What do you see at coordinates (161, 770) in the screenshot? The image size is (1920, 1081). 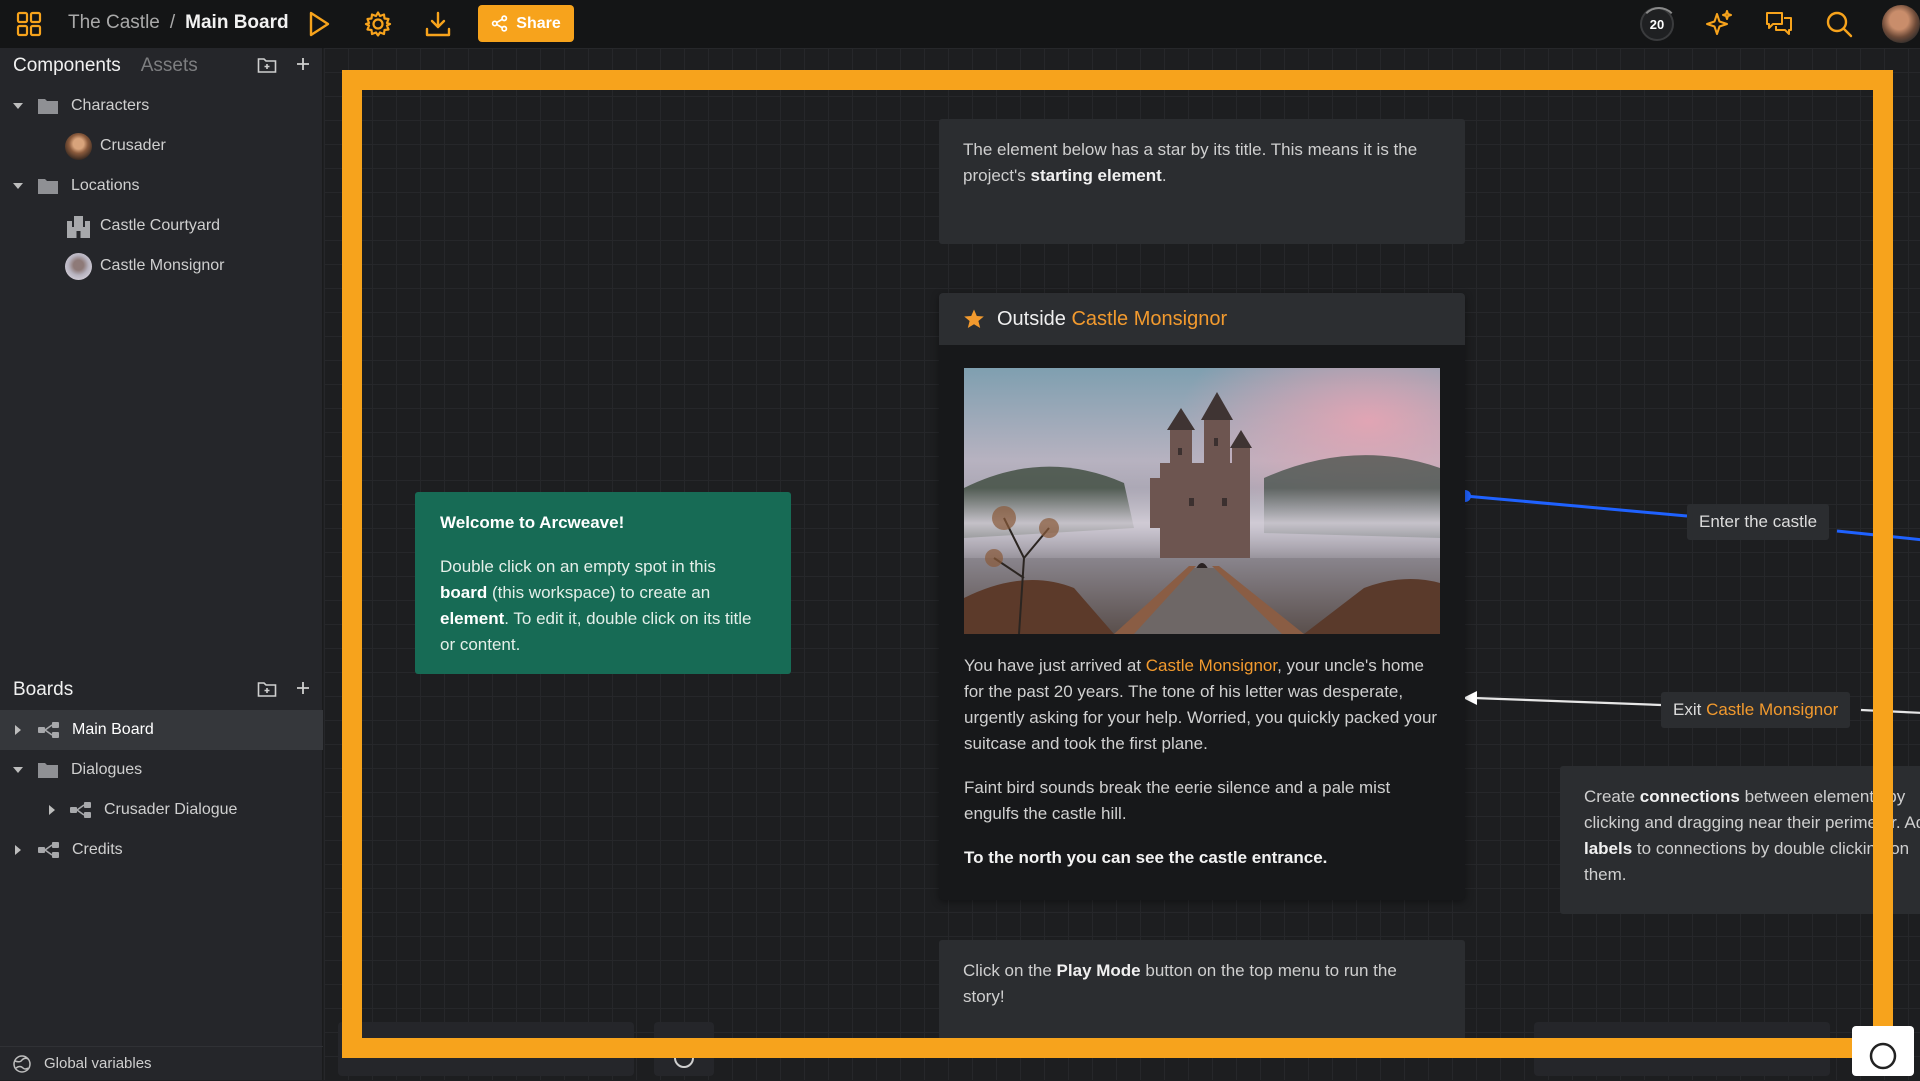 I see `board-folder-dialogues: Dialogues` at bounding box center [161, 770].